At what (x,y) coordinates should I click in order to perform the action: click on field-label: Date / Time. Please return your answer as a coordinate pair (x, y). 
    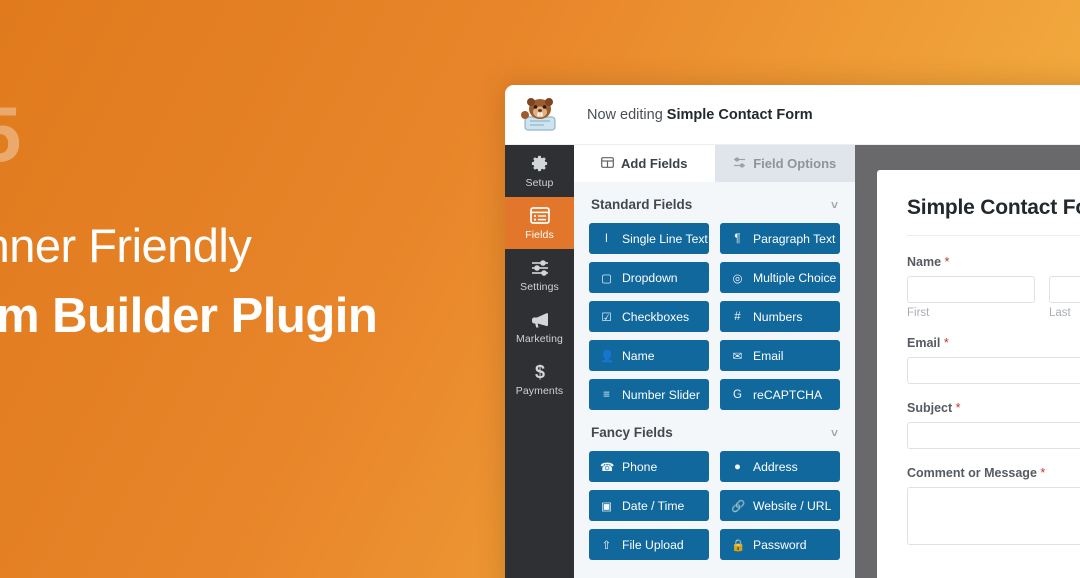
    Looking at the image, I should click on (653, 505).